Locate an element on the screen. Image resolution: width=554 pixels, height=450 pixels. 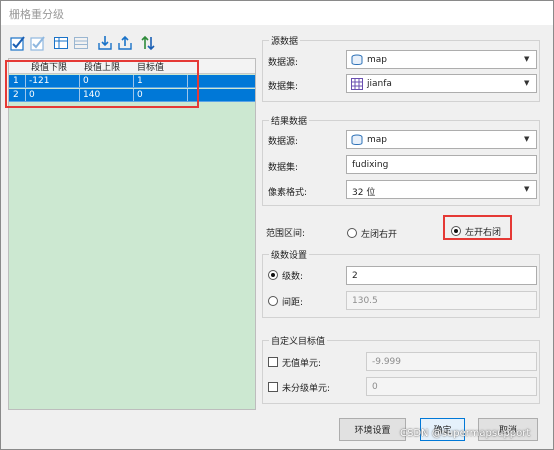
source-datasource-select: map ▼ is located at coordinates (441, 59).